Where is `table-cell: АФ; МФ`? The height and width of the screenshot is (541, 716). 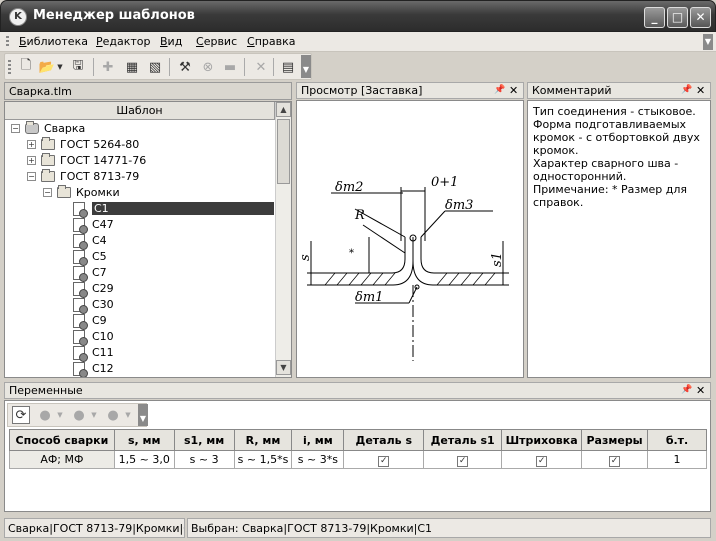
table-cell: АФ; МФ is located at coordinates (62, 459).